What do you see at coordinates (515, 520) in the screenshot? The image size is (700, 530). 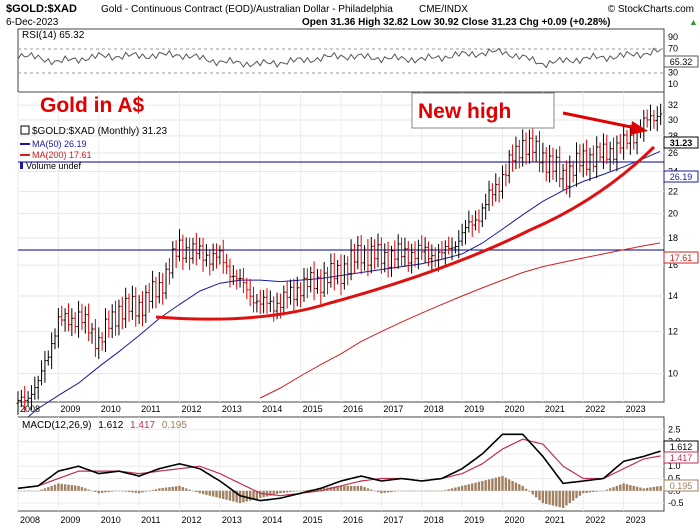 I see `x-tick-label: 2020` at bounding box center [515, 520].